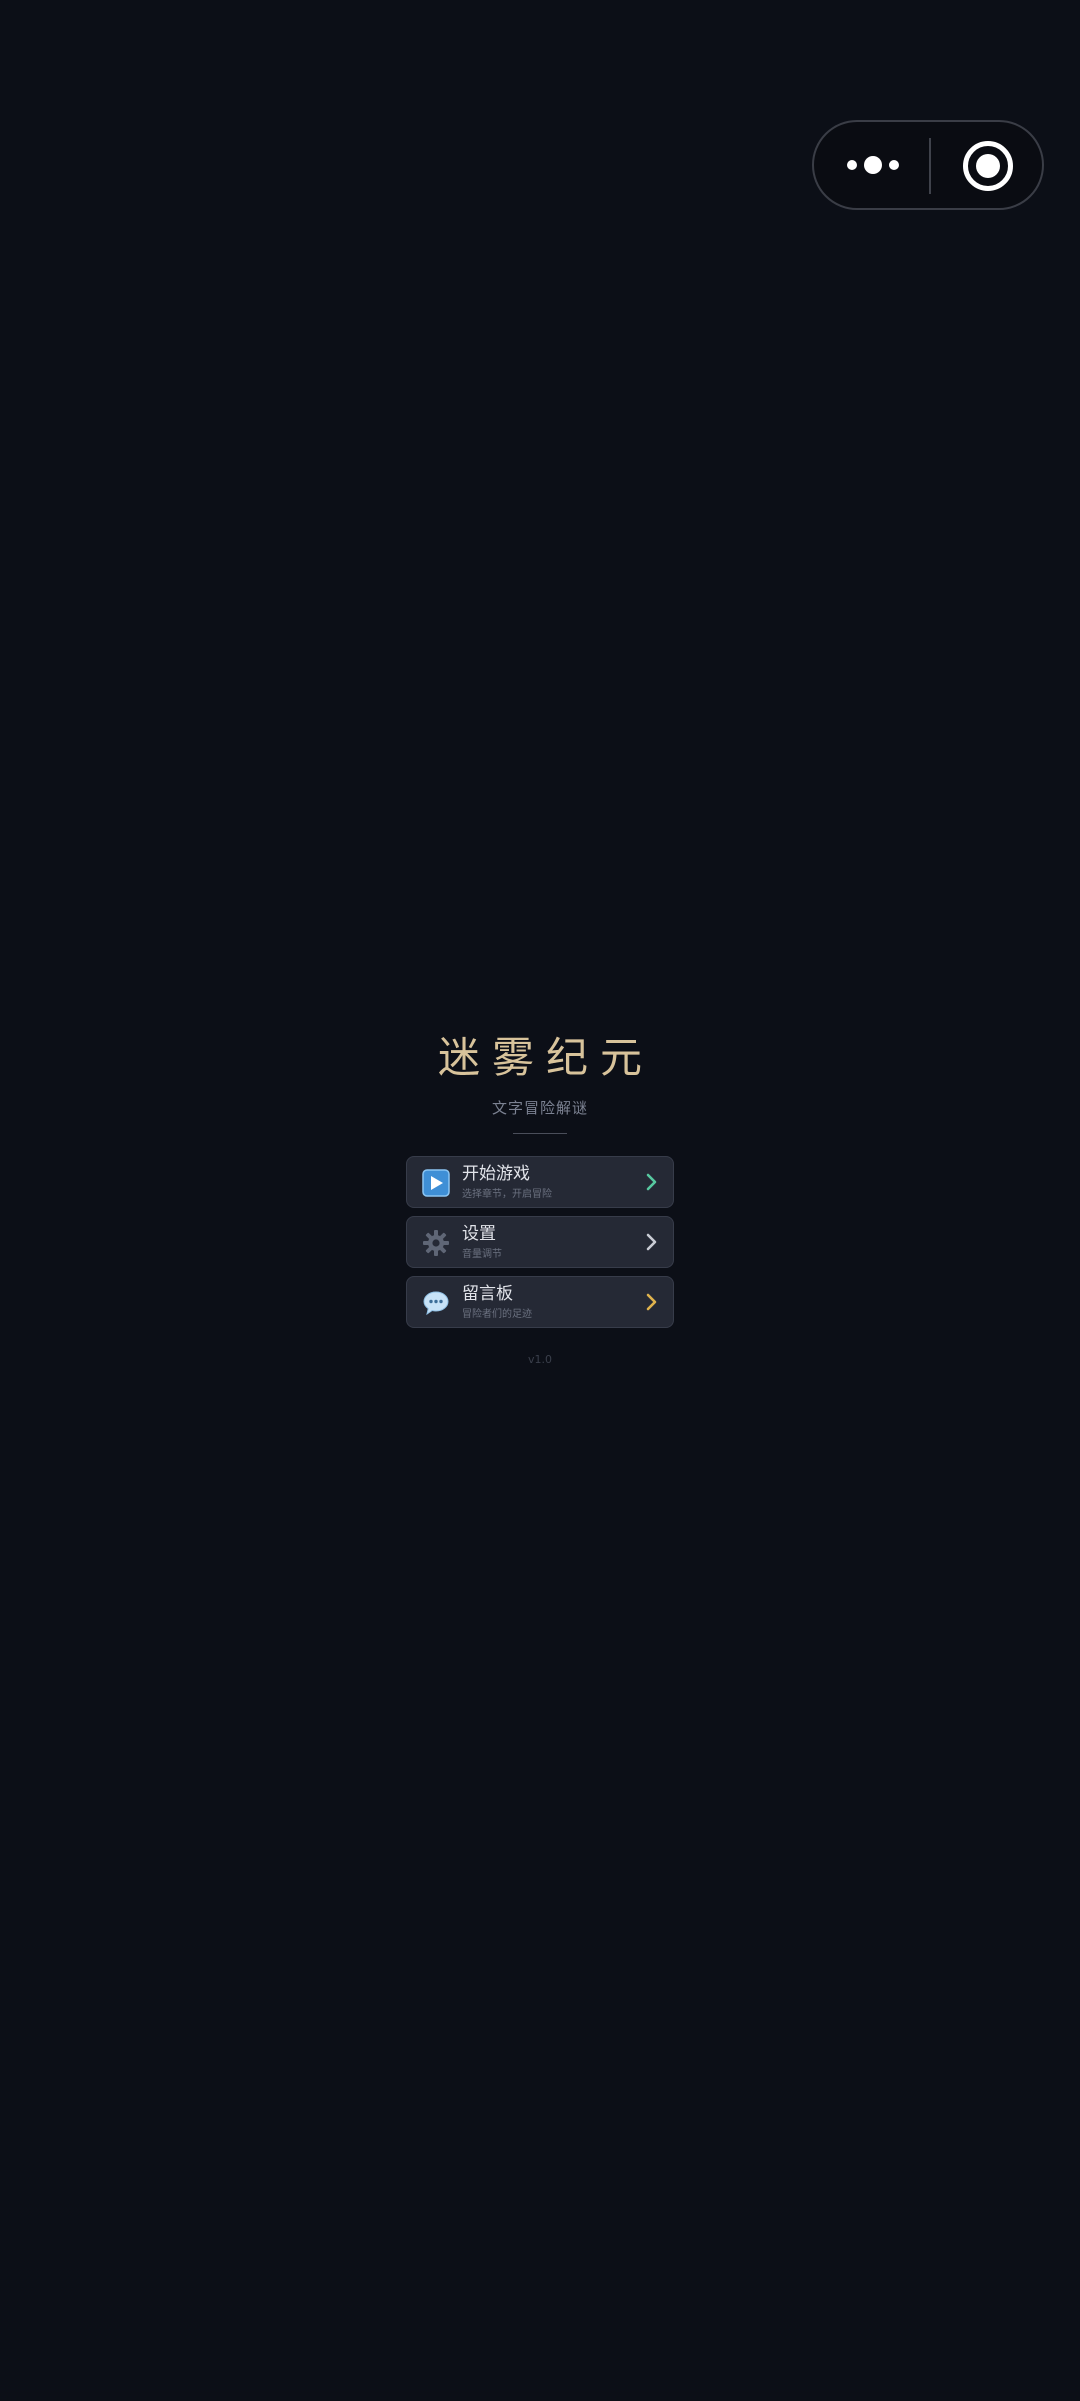 The image size is (1080, 2401). What do you see at coordinates (482, 1254) in the screenshot?
I see `menu-item-description: 音量调节` at bounding box center [482, 1254].